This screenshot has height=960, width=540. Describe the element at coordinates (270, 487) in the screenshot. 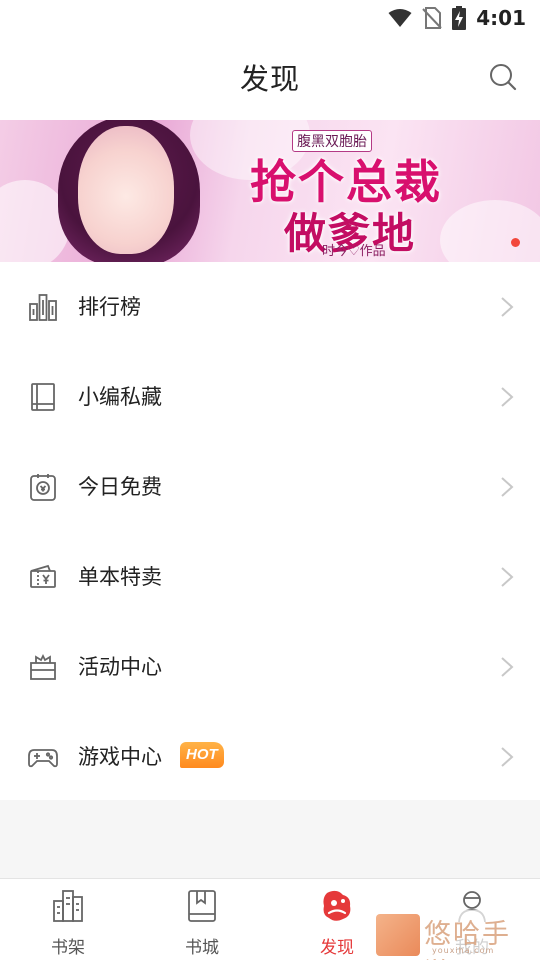

I see `menu-item-free-today: 今日免费` at that location.